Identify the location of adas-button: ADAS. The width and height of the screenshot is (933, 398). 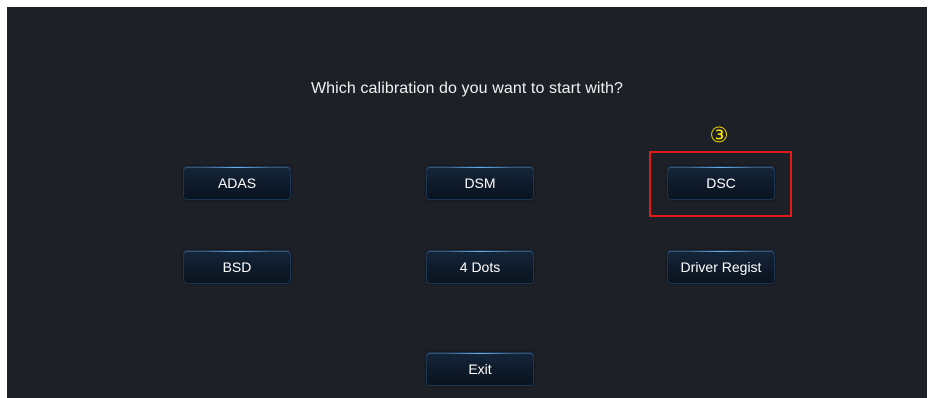
(237, 183).